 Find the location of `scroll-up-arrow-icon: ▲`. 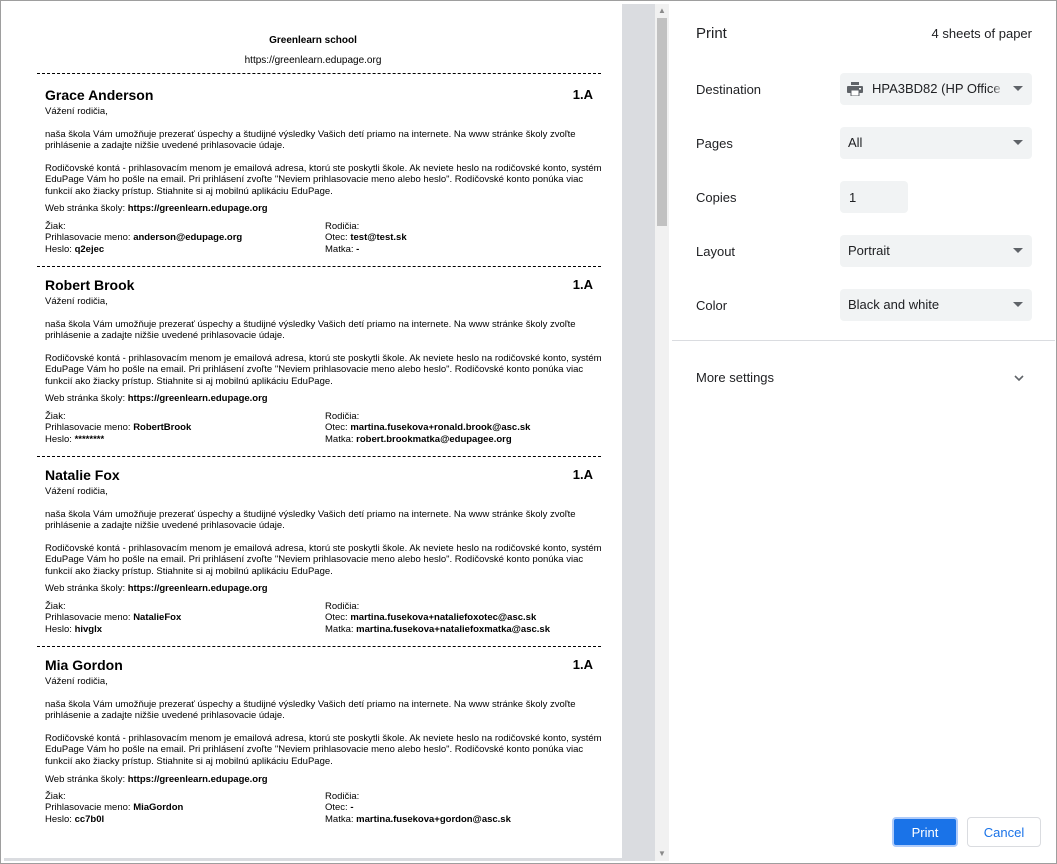

scroll-up-arrow-icon: ▲ is located at coordinates (662, 11).